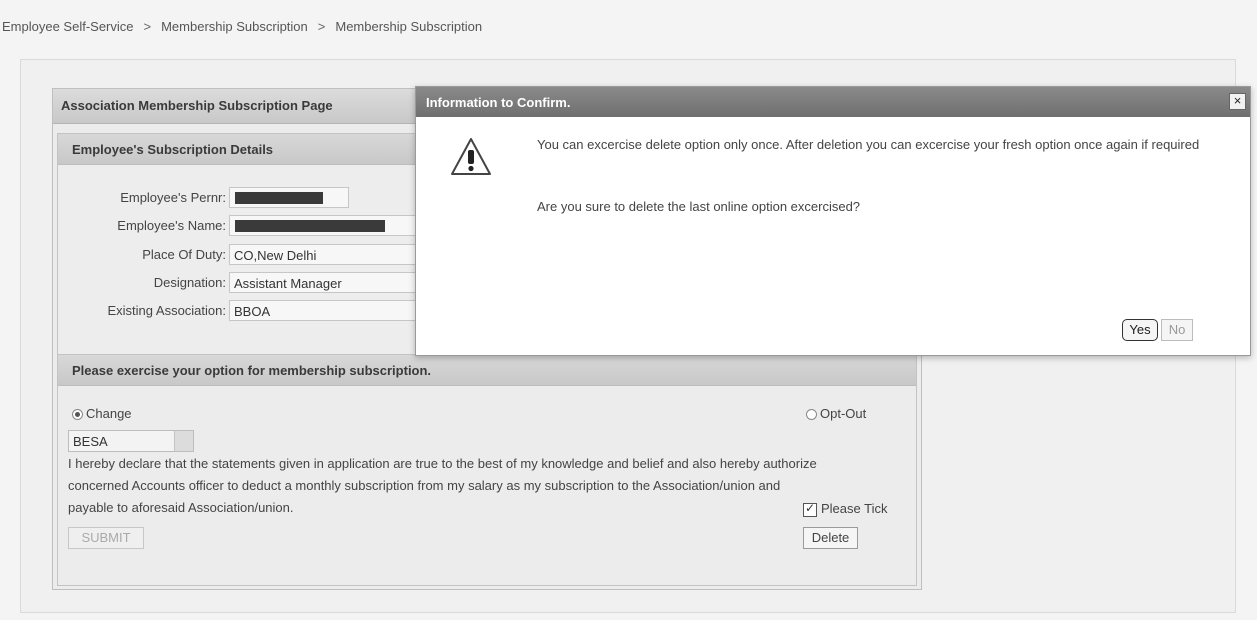  Describe the element at coordinates (234, 26) in the screenshot. I see `breadcrumb-item-membership: Membership Subscription` at that location.